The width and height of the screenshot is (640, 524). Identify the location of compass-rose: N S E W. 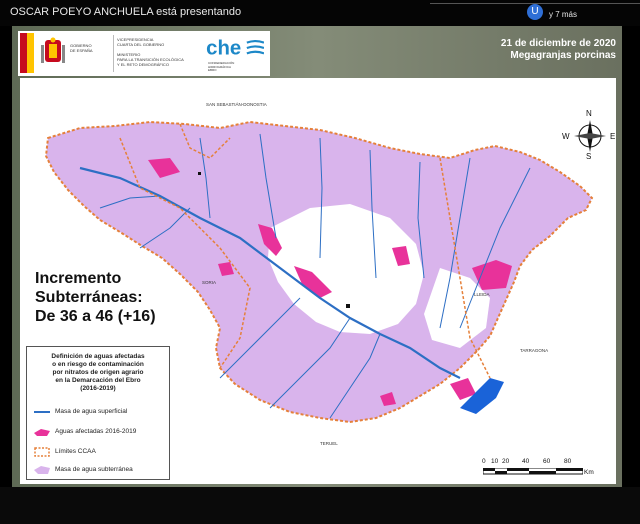
(590, 135).